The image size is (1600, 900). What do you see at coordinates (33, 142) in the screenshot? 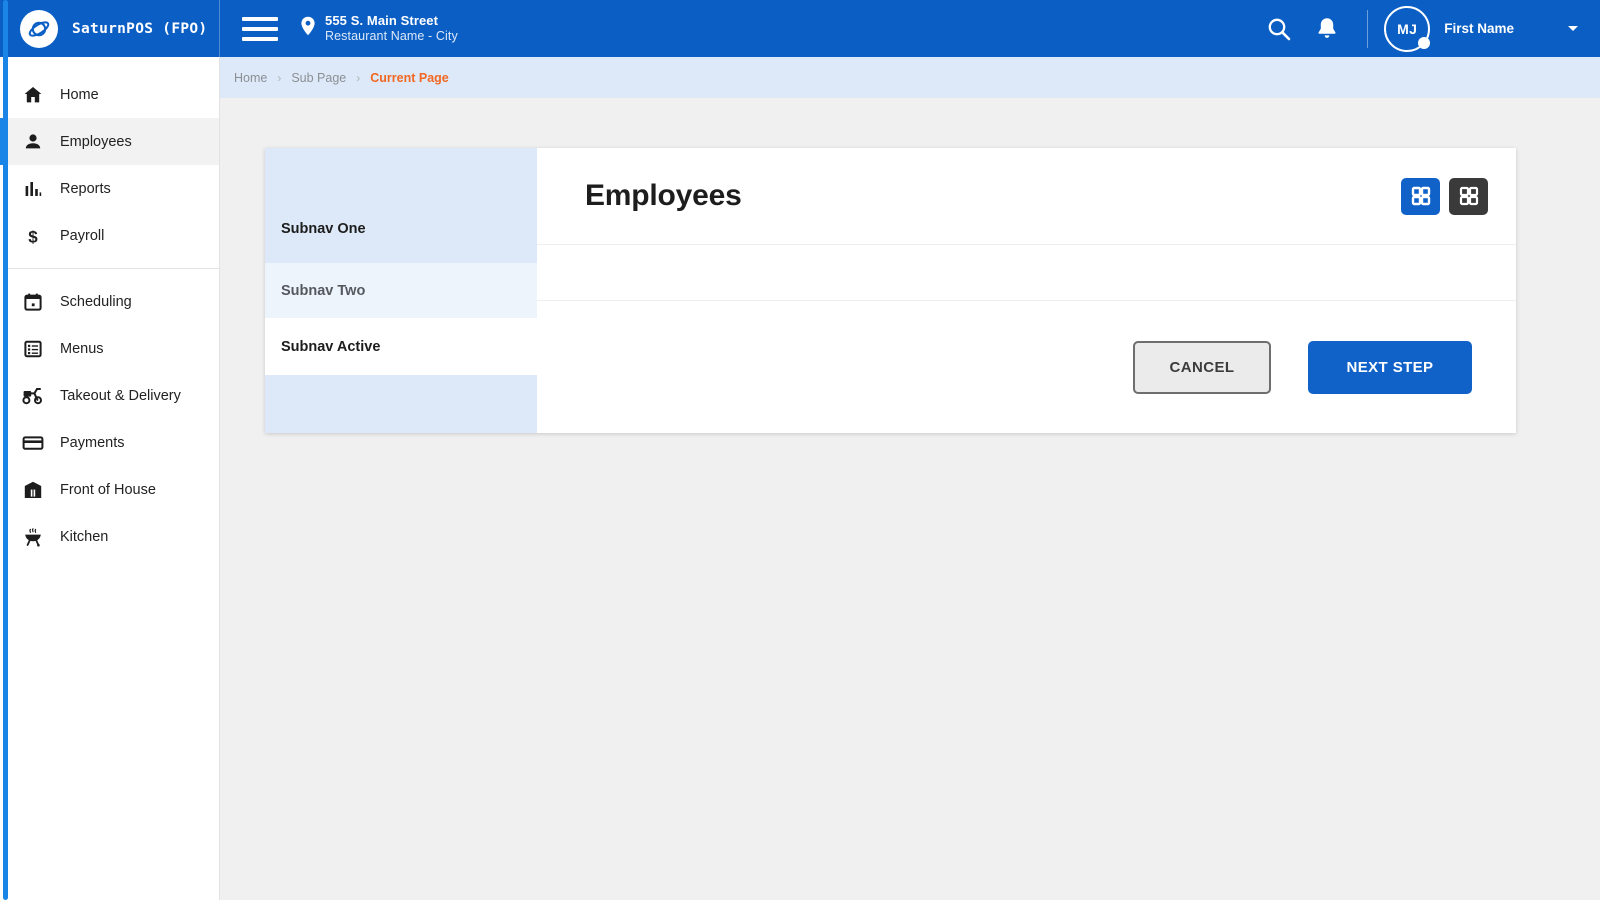
I see `person-icon` at bounding box center [33, 142].